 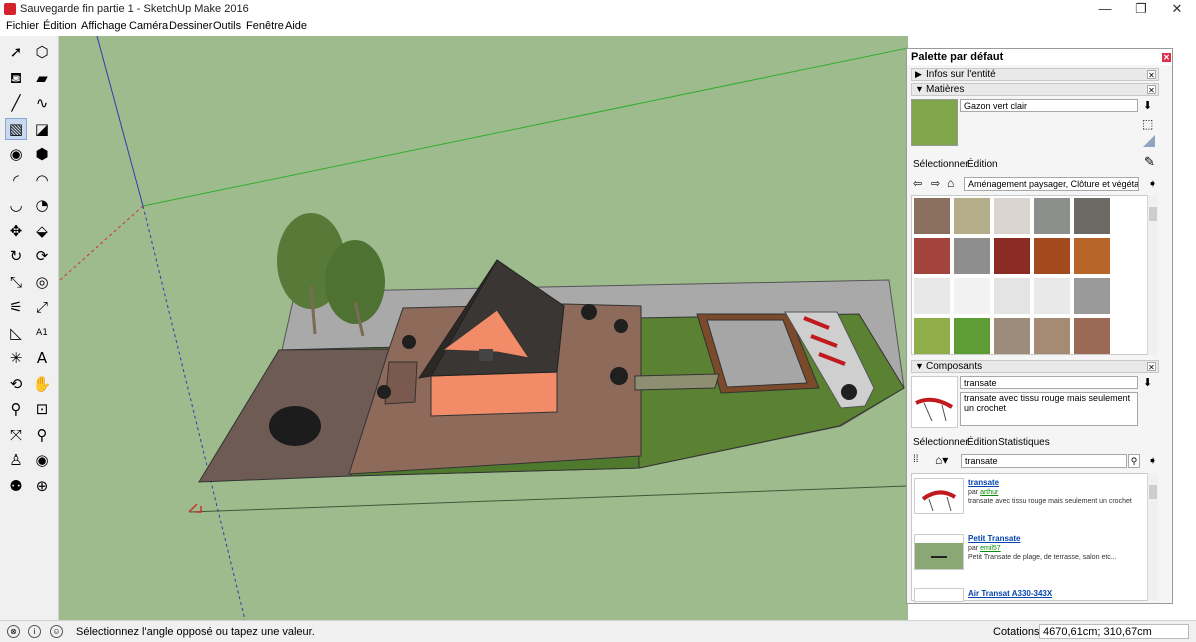 I want to click on search-icon: ⚲, so click(x=1134, y=461).